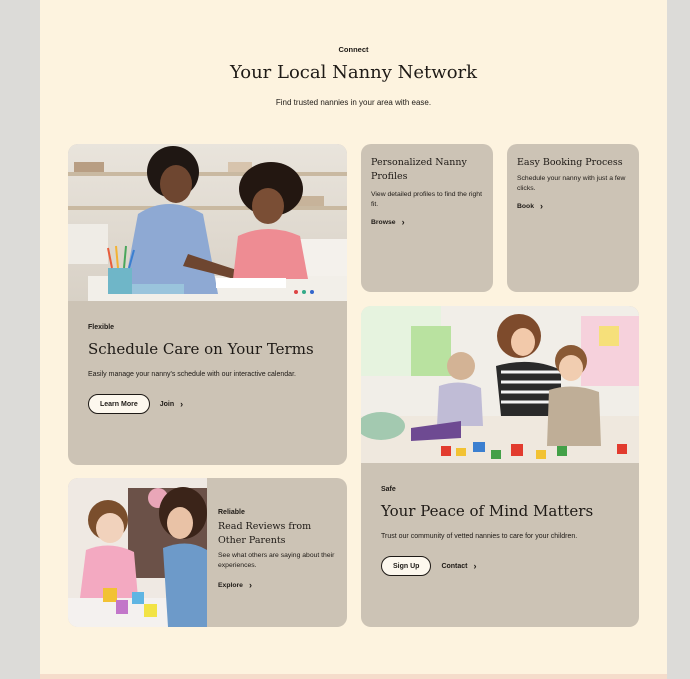 This screenshot has height=679, width=690. I want to click on link-label: Contact, so click(454, 566).